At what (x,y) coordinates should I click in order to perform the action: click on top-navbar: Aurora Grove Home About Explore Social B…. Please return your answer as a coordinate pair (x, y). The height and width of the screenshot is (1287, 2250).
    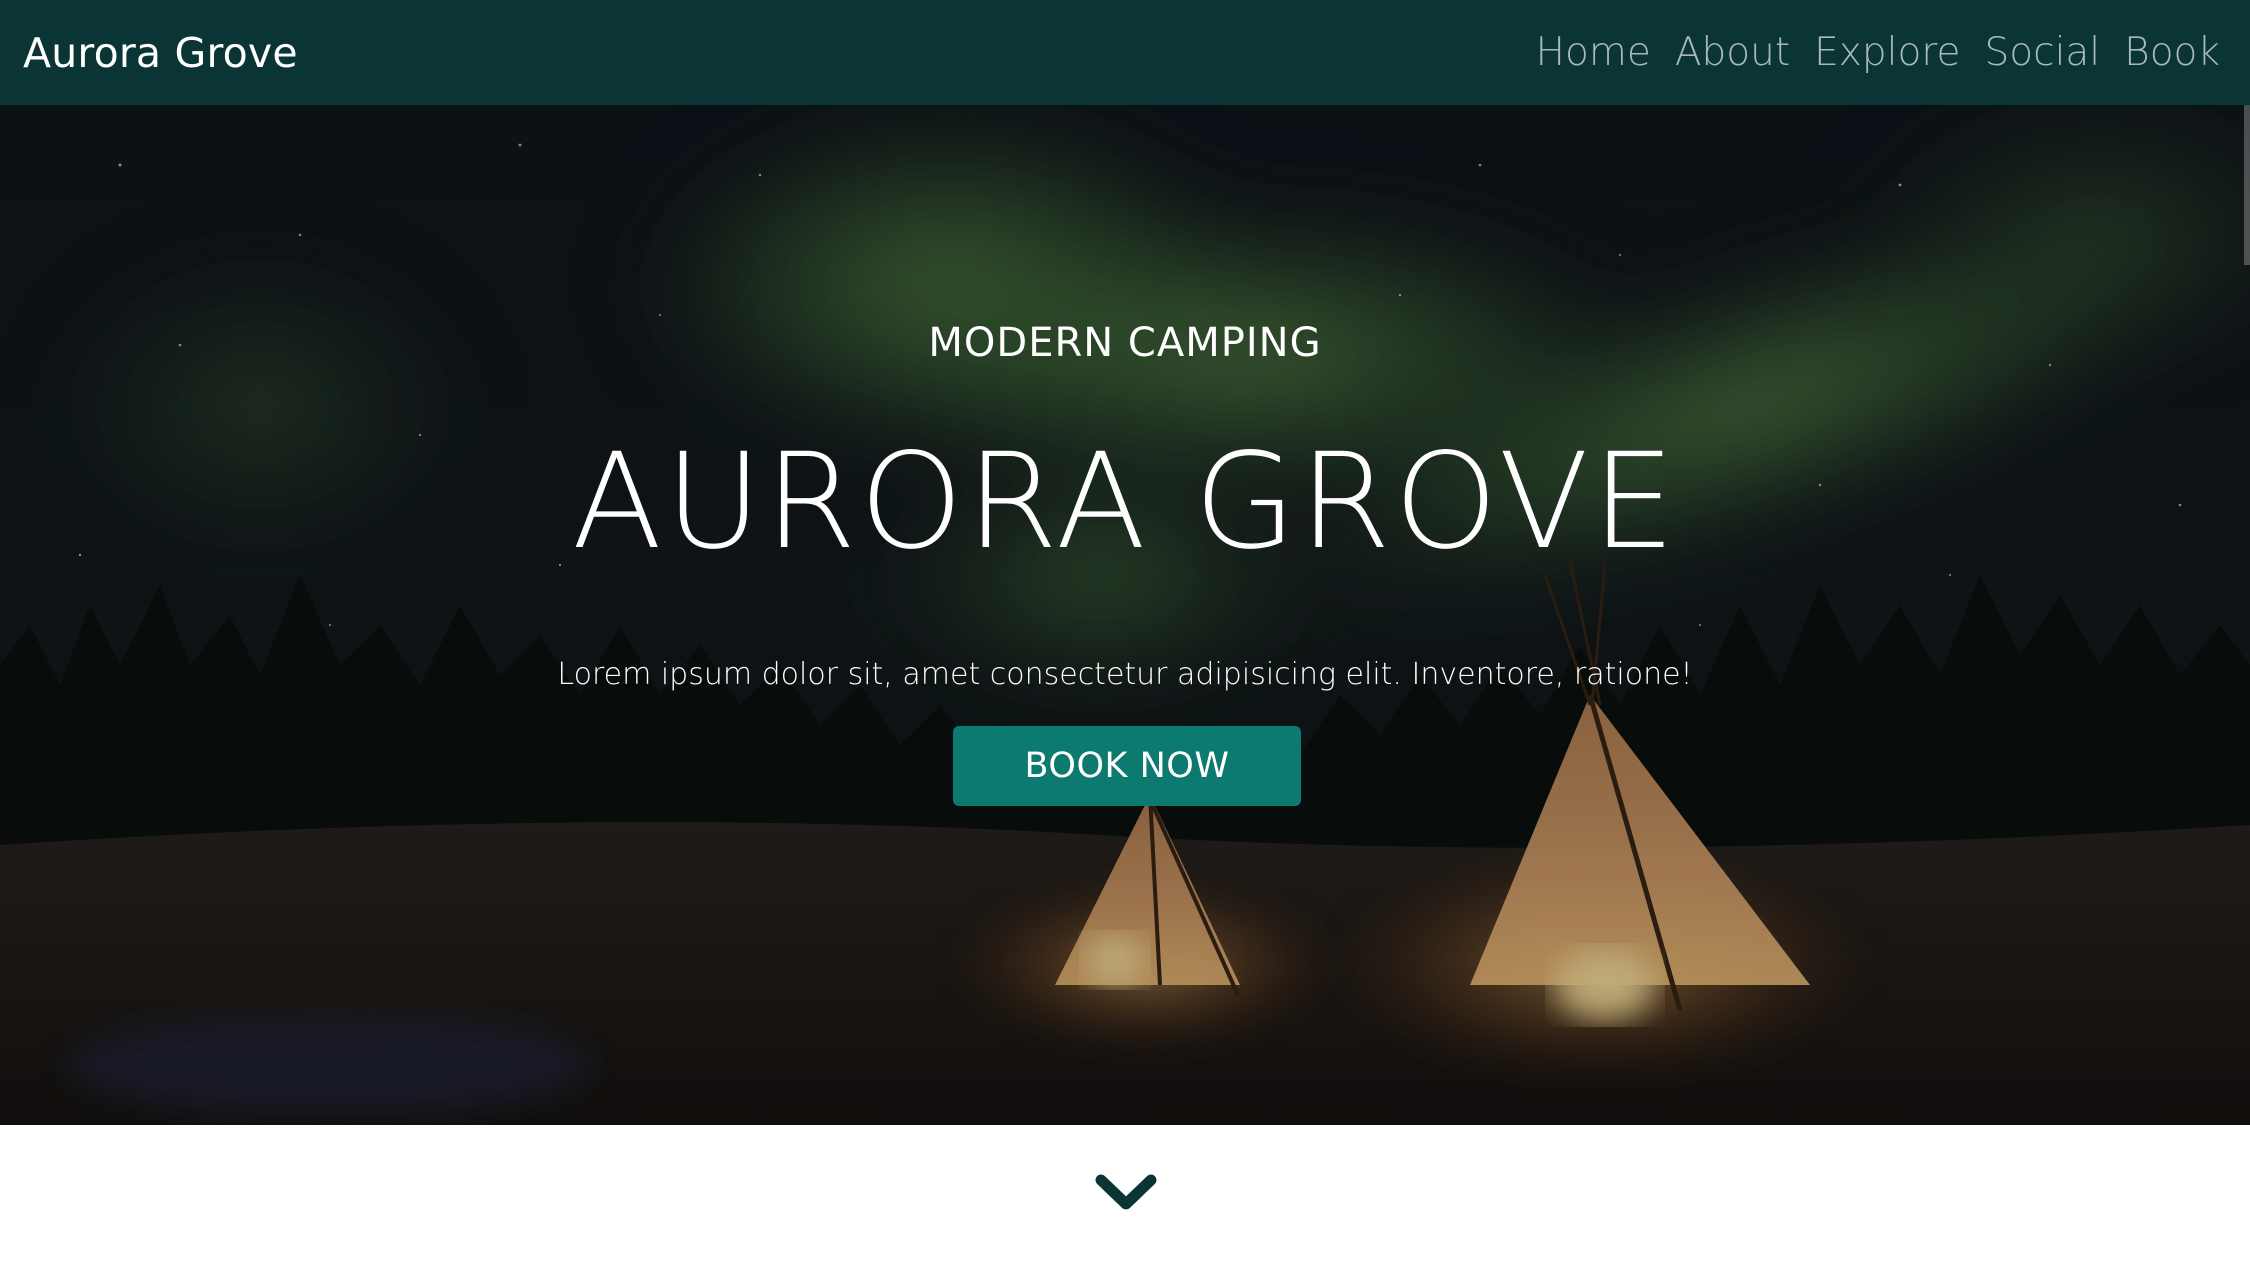
    Looking at the image, I should click on (1125, 52).